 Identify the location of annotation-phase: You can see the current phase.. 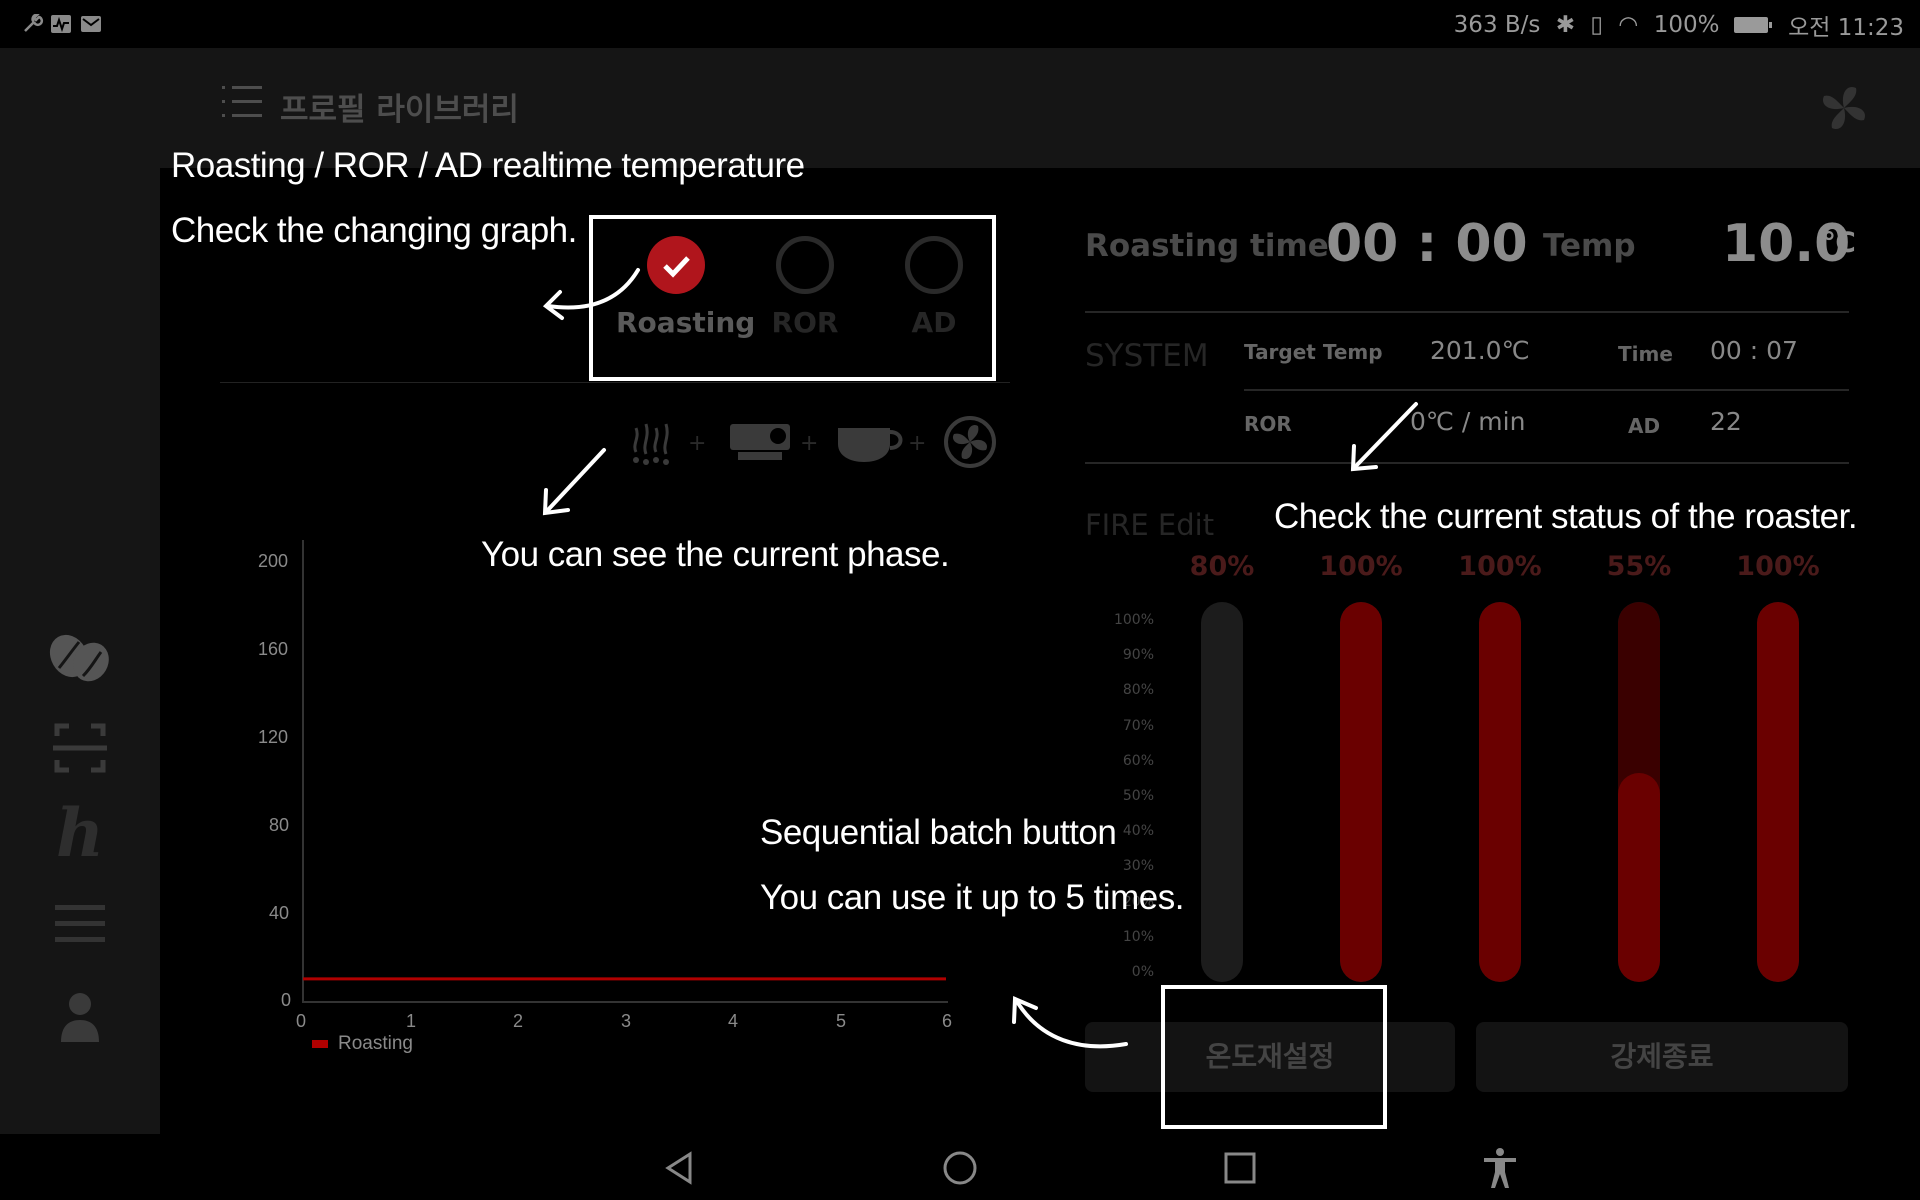
(715, 554).